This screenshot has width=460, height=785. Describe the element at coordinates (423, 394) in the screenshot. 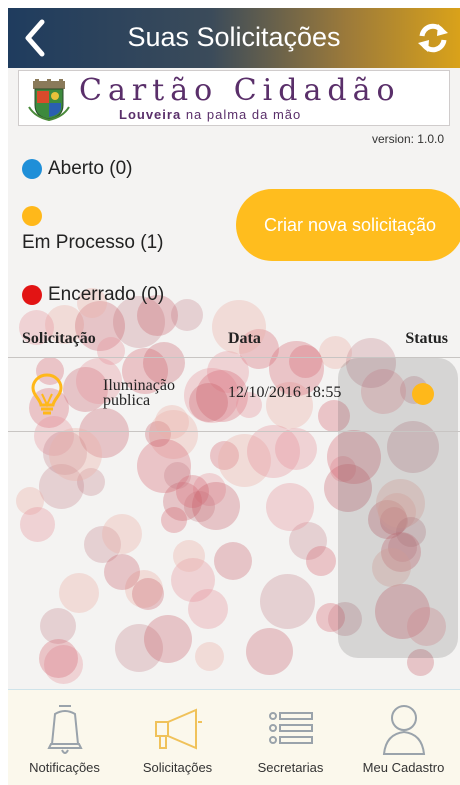

I see `status-dot` at that location.